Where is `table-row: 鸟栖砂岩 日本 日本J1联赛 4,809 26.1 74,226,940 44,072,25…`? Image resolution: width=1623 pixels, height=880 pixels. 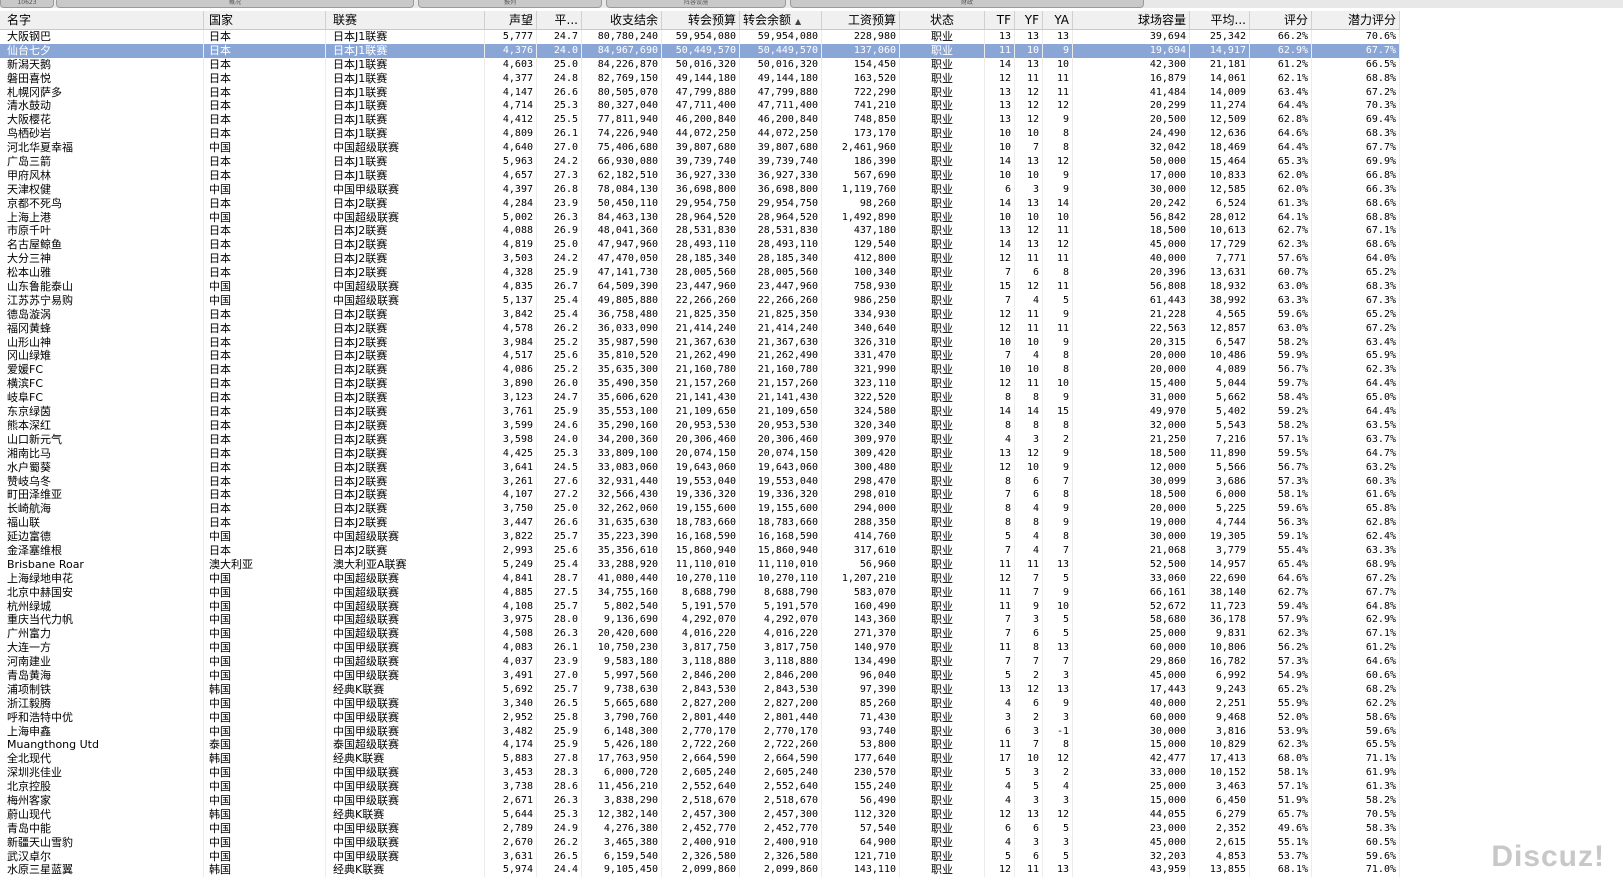 table-row: 鸟栖砂岩 日本 日本J1联赛 4,809 26.1 74,226,940 44,072,25… is located at coordinates (700, 134).